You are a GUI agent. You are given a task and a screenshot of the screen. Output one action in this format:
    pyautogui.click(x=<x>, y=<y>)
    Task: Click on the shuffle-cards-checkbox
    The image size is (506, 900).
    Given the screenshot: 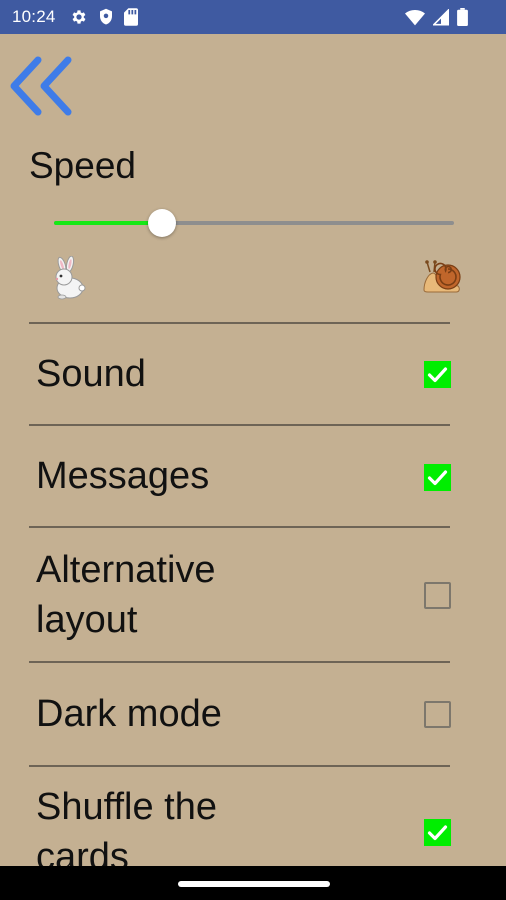 What is the action you would take?
    pyautogui.click(x=437, y=832)
    